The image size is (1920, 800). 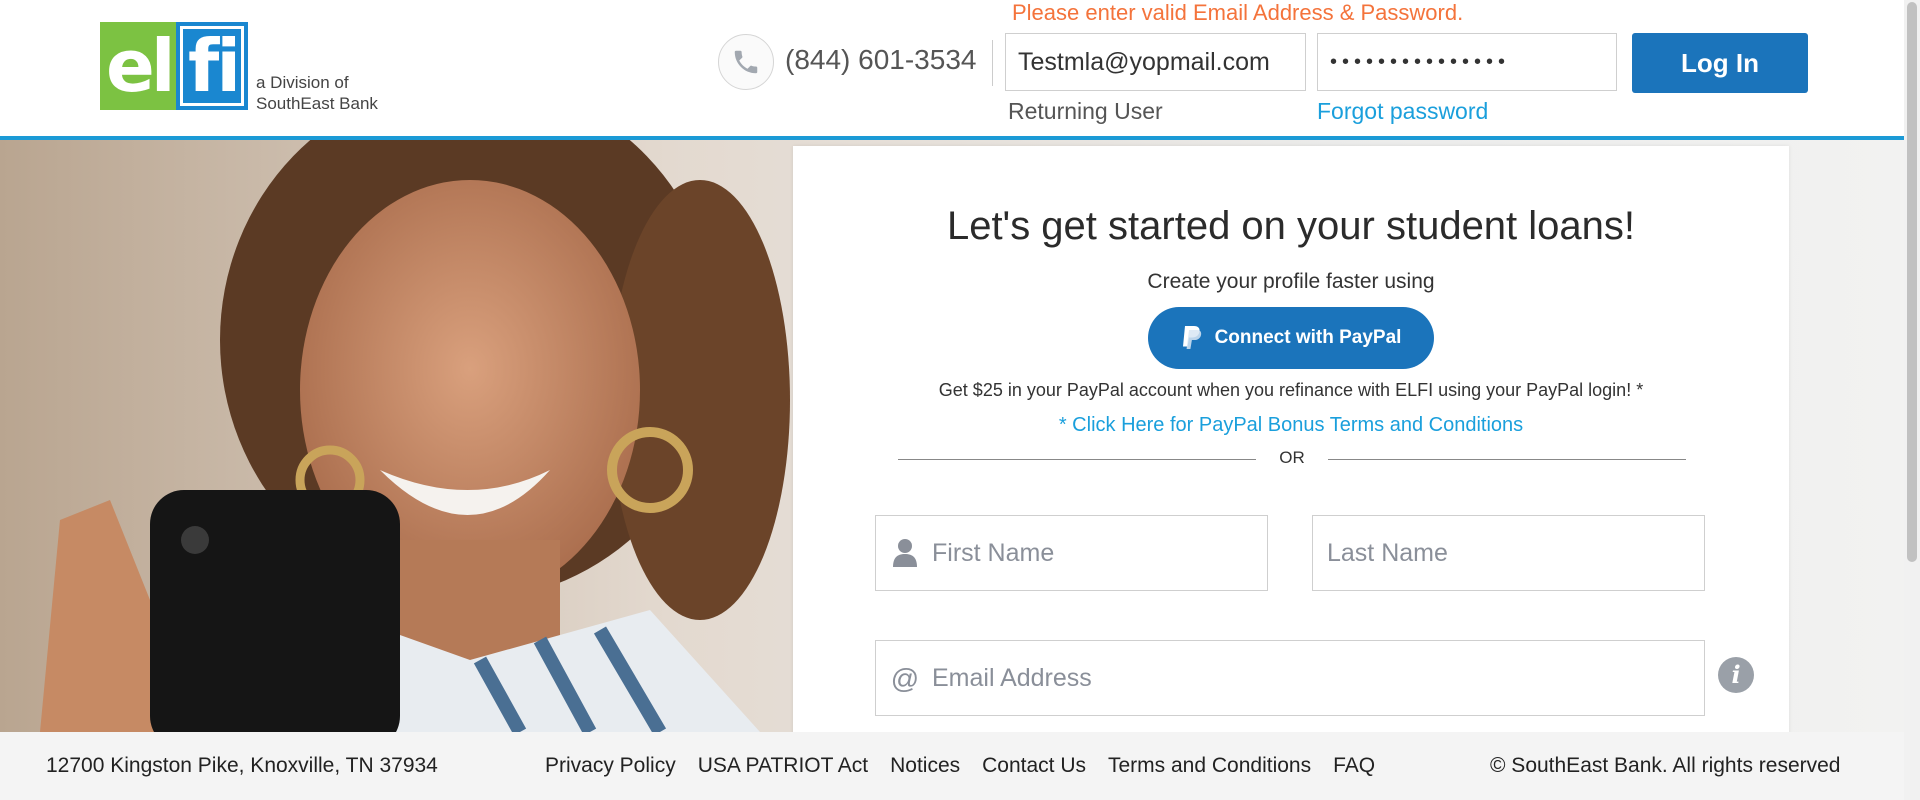 What do you see at coordinates (317, 103) in the screenshot?
I see `division-line-2: SouthEast Bank` at bounding box center [317, 103].